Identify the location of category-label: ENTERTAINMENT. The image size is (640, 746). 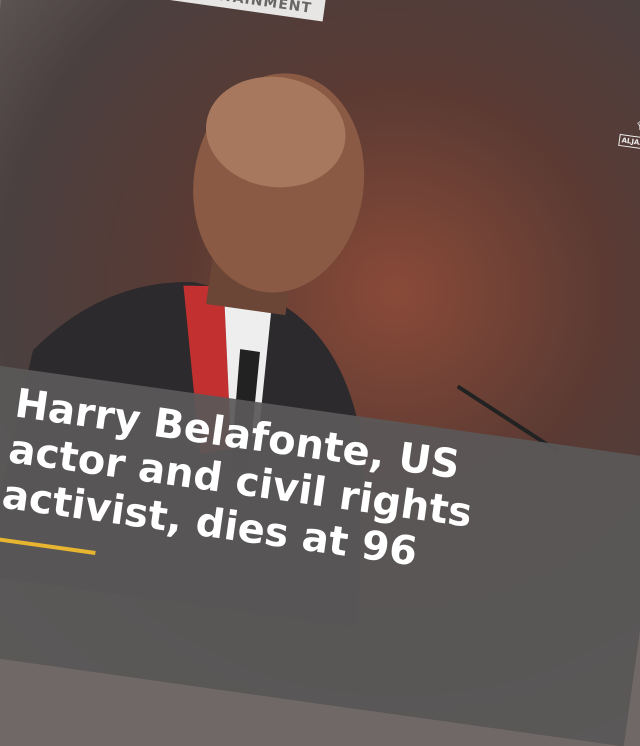
(240, 11).